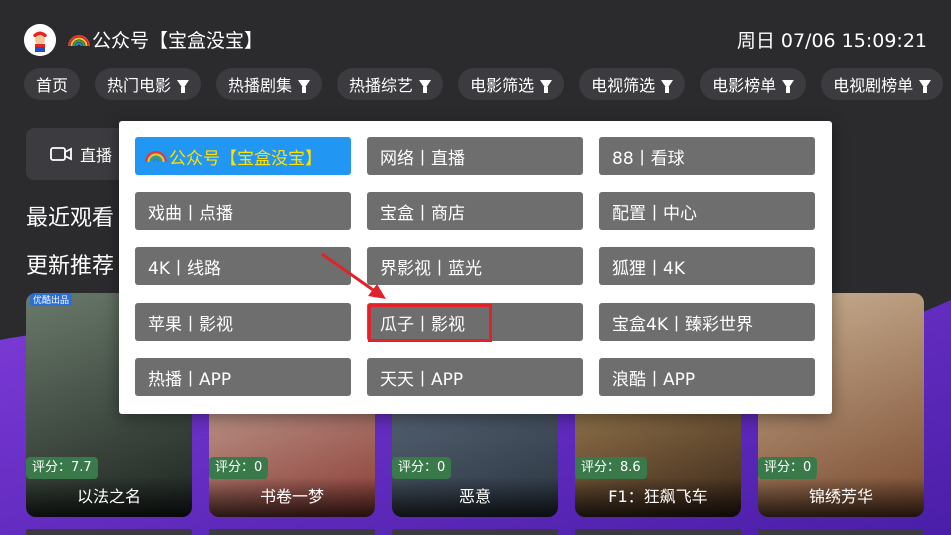  I want to click on source-item-label: 配置丨中心, so click(654, 213).